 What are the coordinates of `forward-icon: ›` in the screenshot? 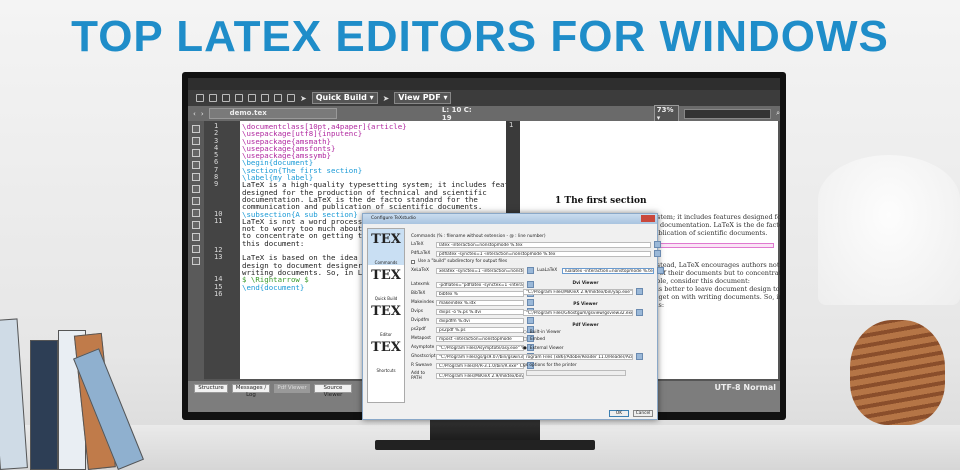 It's located at (202, 114).